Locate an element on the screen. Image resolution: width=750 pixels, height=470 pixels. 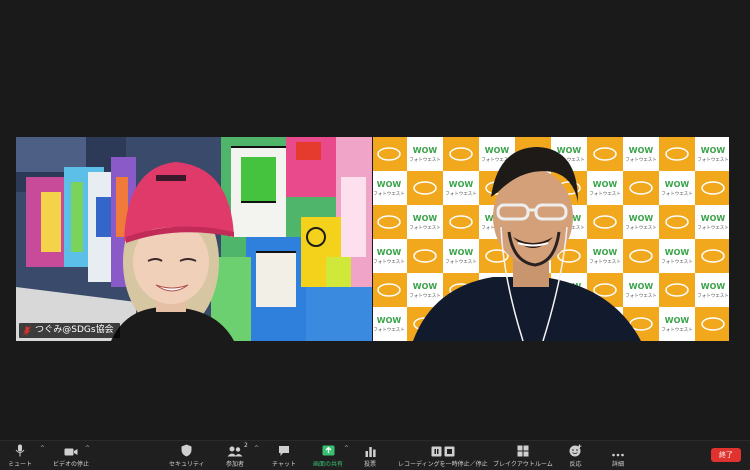
share-screen-label: 画面の共有 is located at coordinates (328, 464).